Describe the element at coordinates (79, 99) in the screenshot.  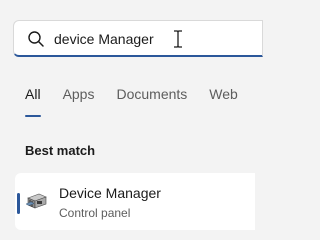
I see `tab-apps: Apps` at that location.